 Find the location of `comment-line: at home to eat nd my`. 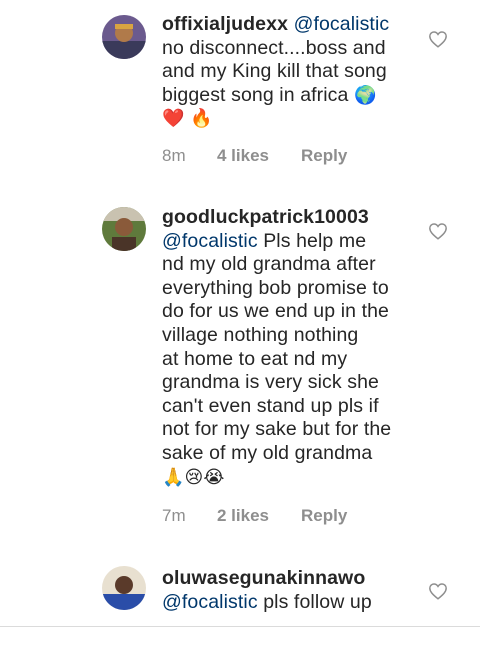

comment-line: at home to eat nd my is located at coordinates (255, 358).